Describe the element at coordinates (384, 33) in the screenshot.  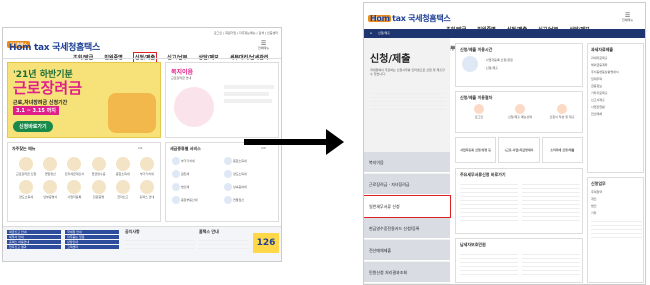
I see `breadcrumb: 신청/제출` at that location.